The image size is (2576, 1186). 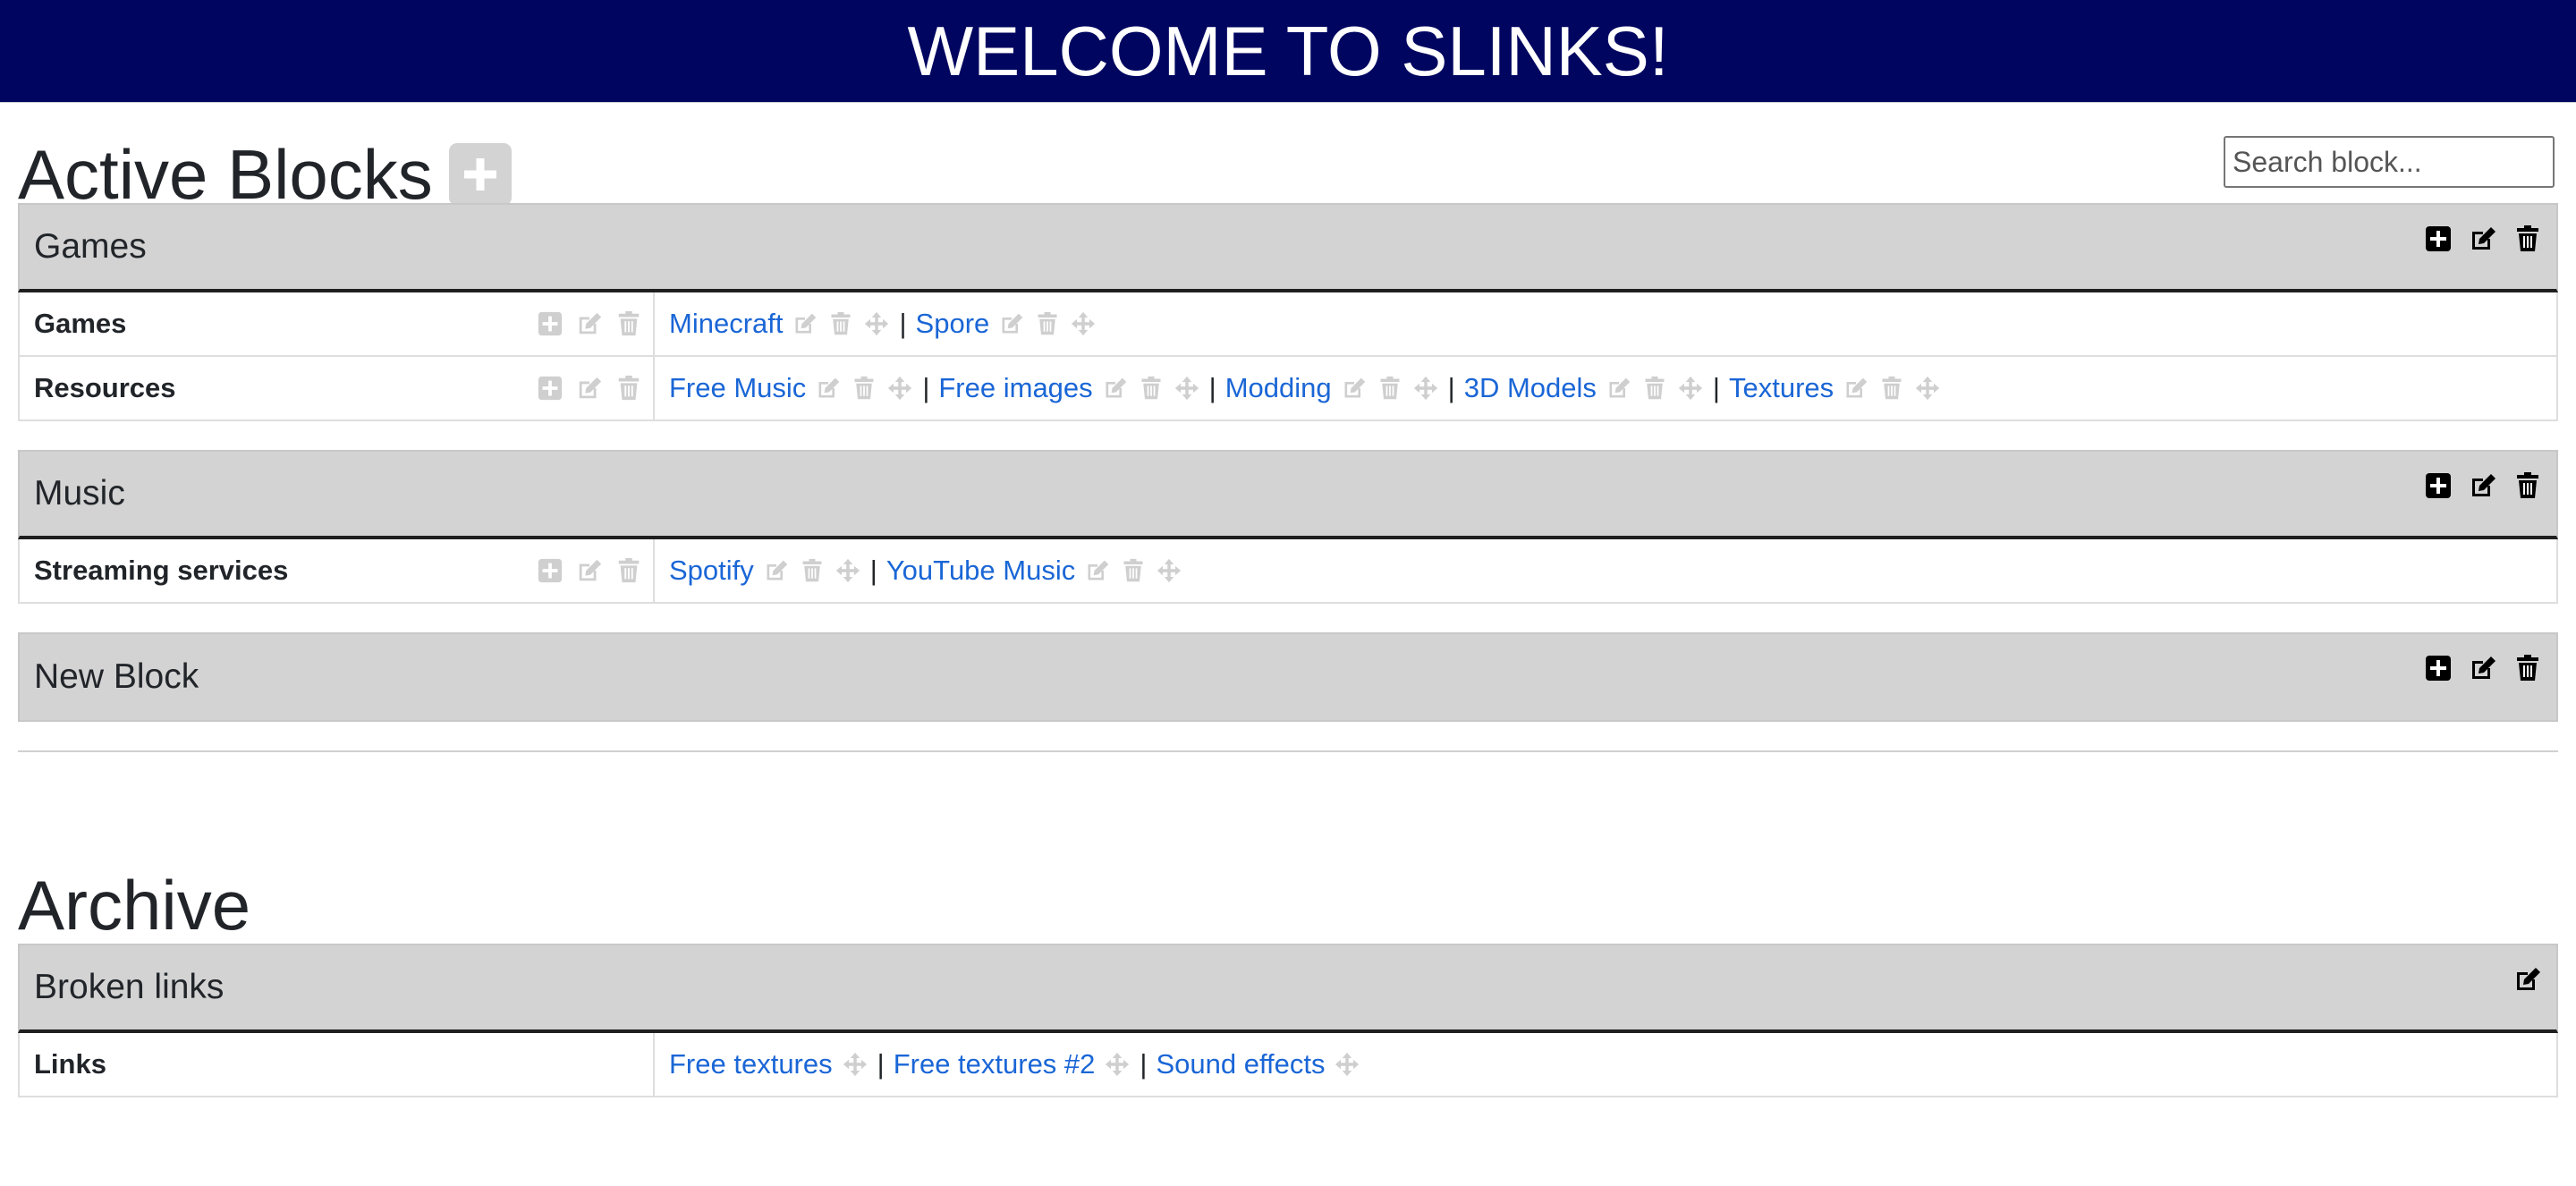 I want to click on link: Textures, so click(x=1781, y=388).